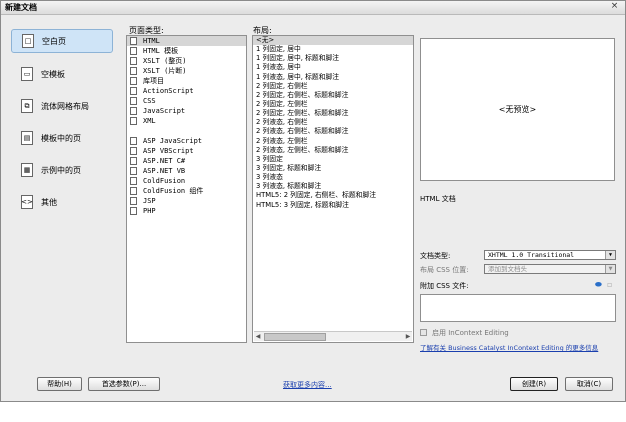 The width and height of the screenshot is (626, 422). Describe the element at coordinates (333, 159) in the screenshot. I see `layout-item: 3 列固定` at that location.